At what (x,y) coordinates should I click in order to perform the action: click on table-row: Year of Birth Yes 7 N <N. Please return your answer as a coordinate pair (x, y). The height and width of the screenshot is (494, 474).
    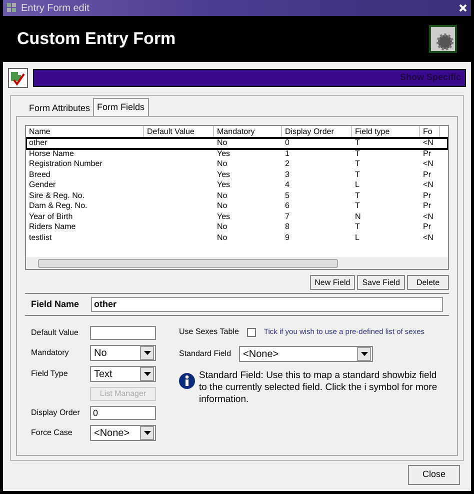
    Looking at the image, I should click on (237, 217).